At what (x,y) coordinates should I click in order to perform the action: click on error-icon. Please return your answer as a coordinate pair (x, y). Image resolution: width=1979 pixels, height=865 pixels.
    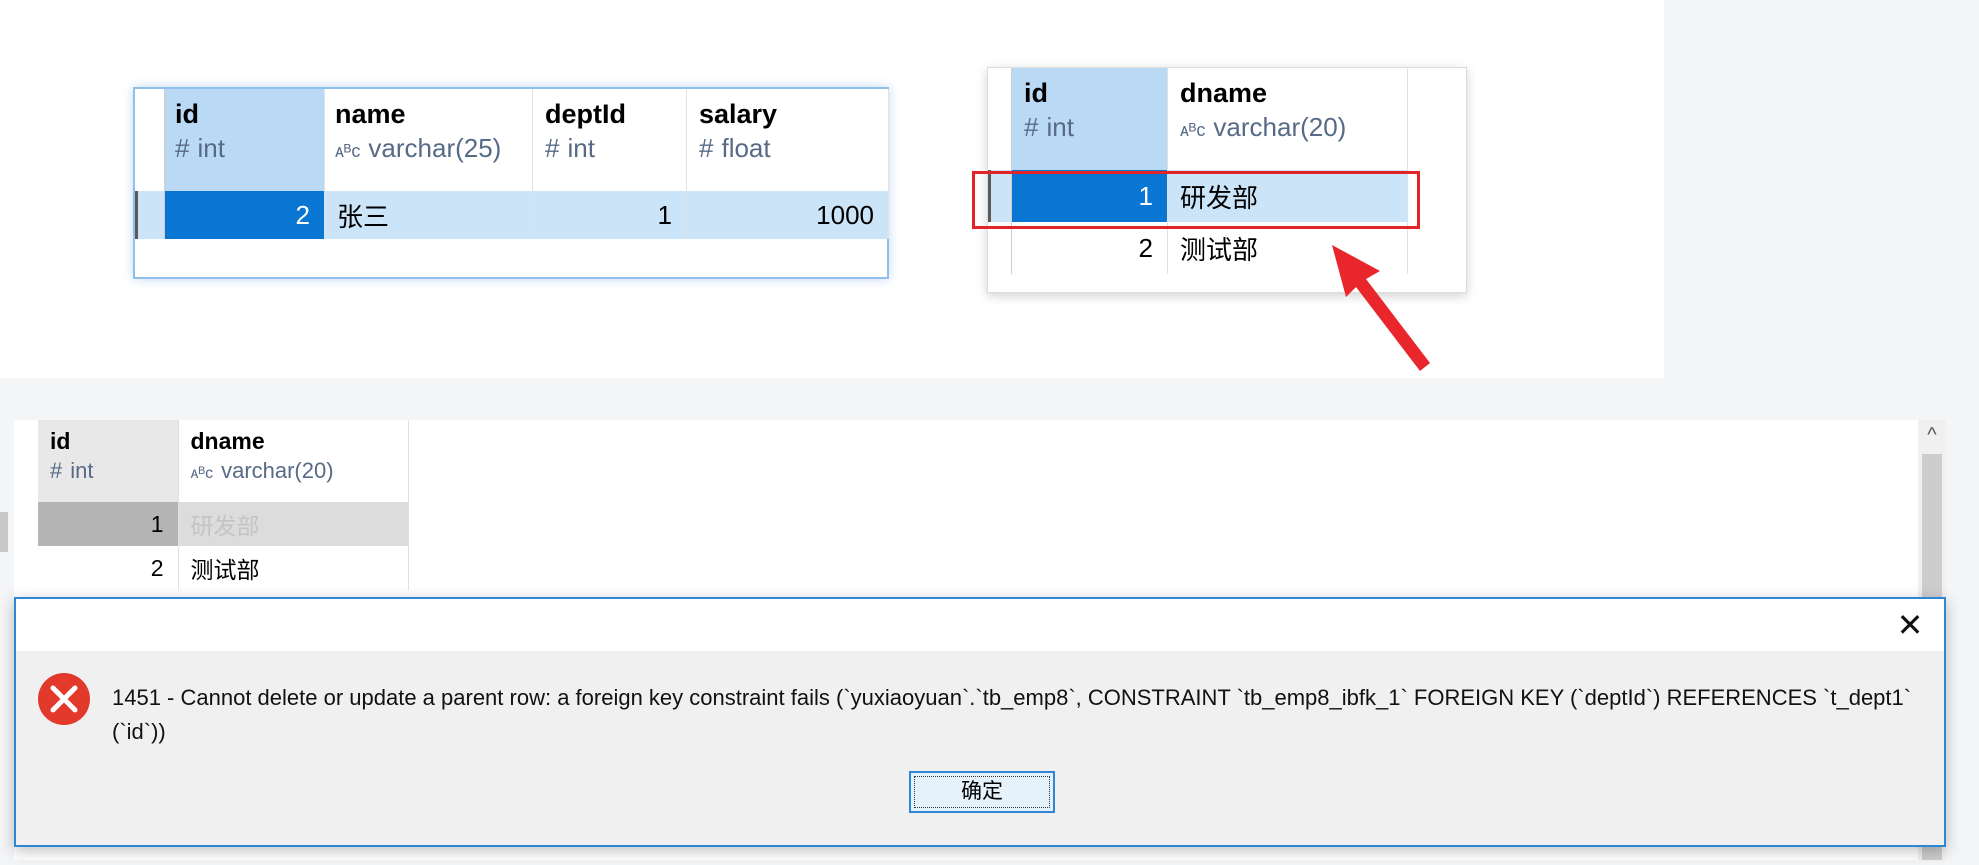
    Looking at the image, I should click on (64, 699).